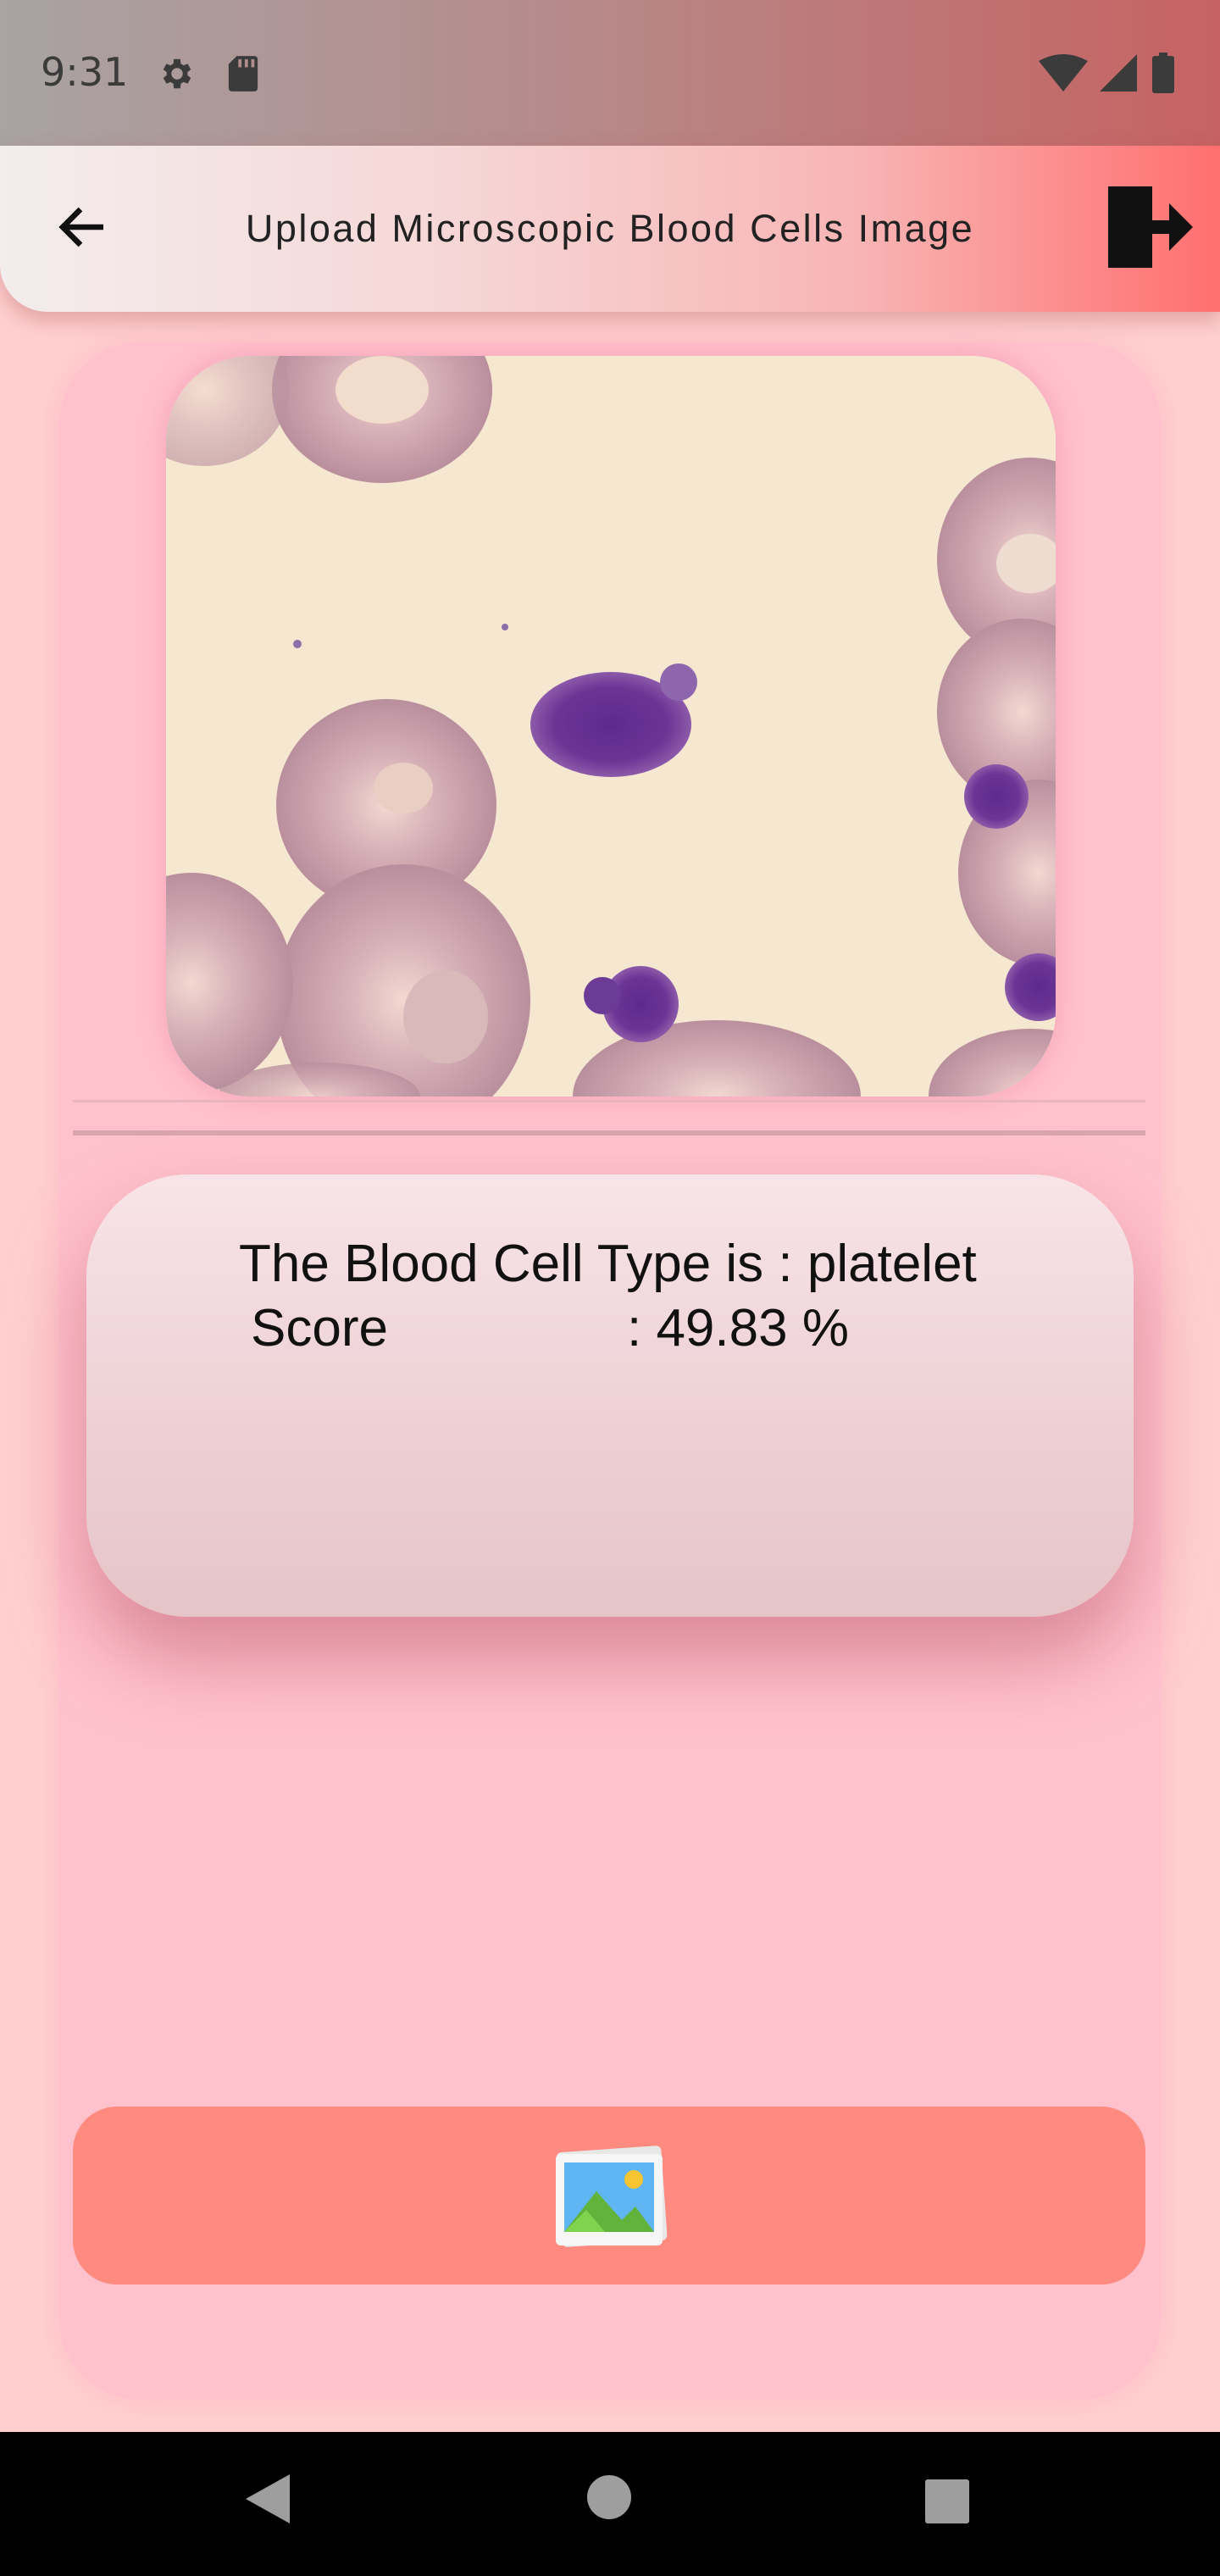  What do you see at coordinates (612, 2196) in the screenshot?
I see `gallery-image-icon` at bounding box center [612, 2196].